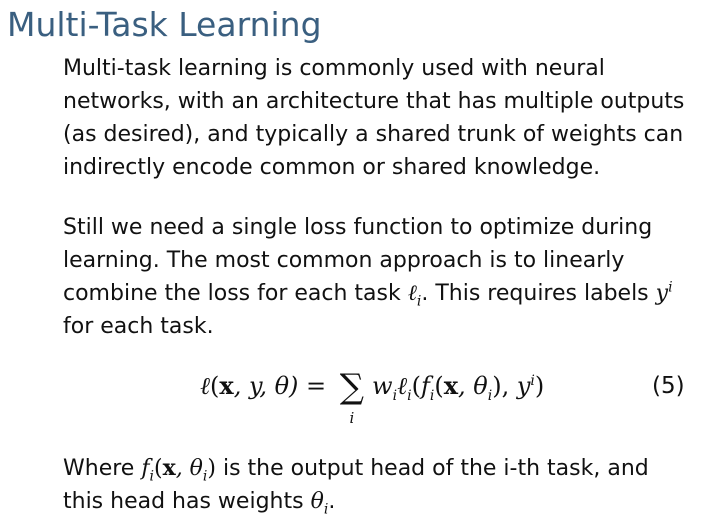 The image size is (725, 525). What do you see at coordinates (205, 386) in the screenshot?
I see `eq-lhs-loss: ℓ` at bounding box center [205, 386].